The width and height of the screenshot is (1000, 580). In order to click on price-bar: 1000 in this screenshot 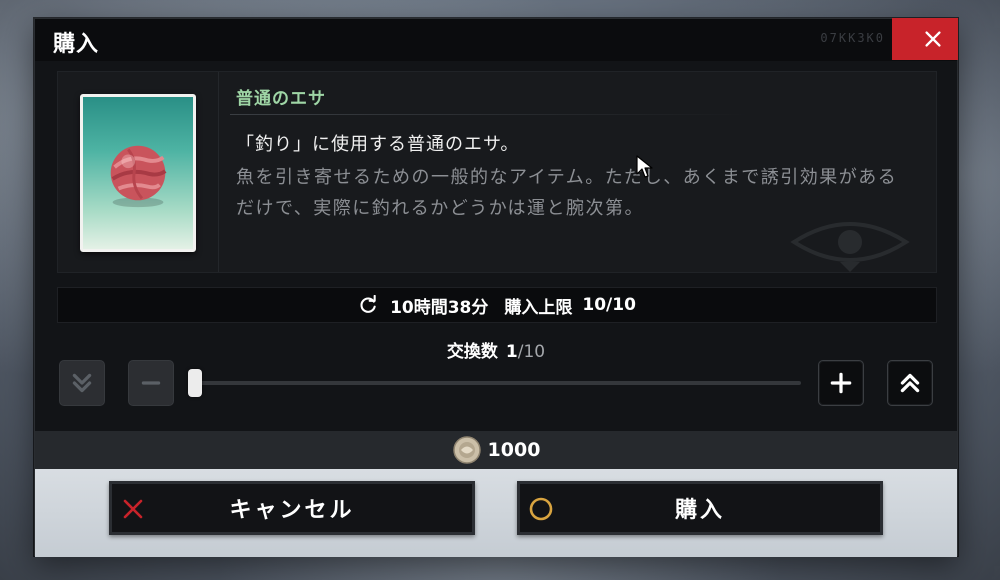, I will do `click(496, 450)`.